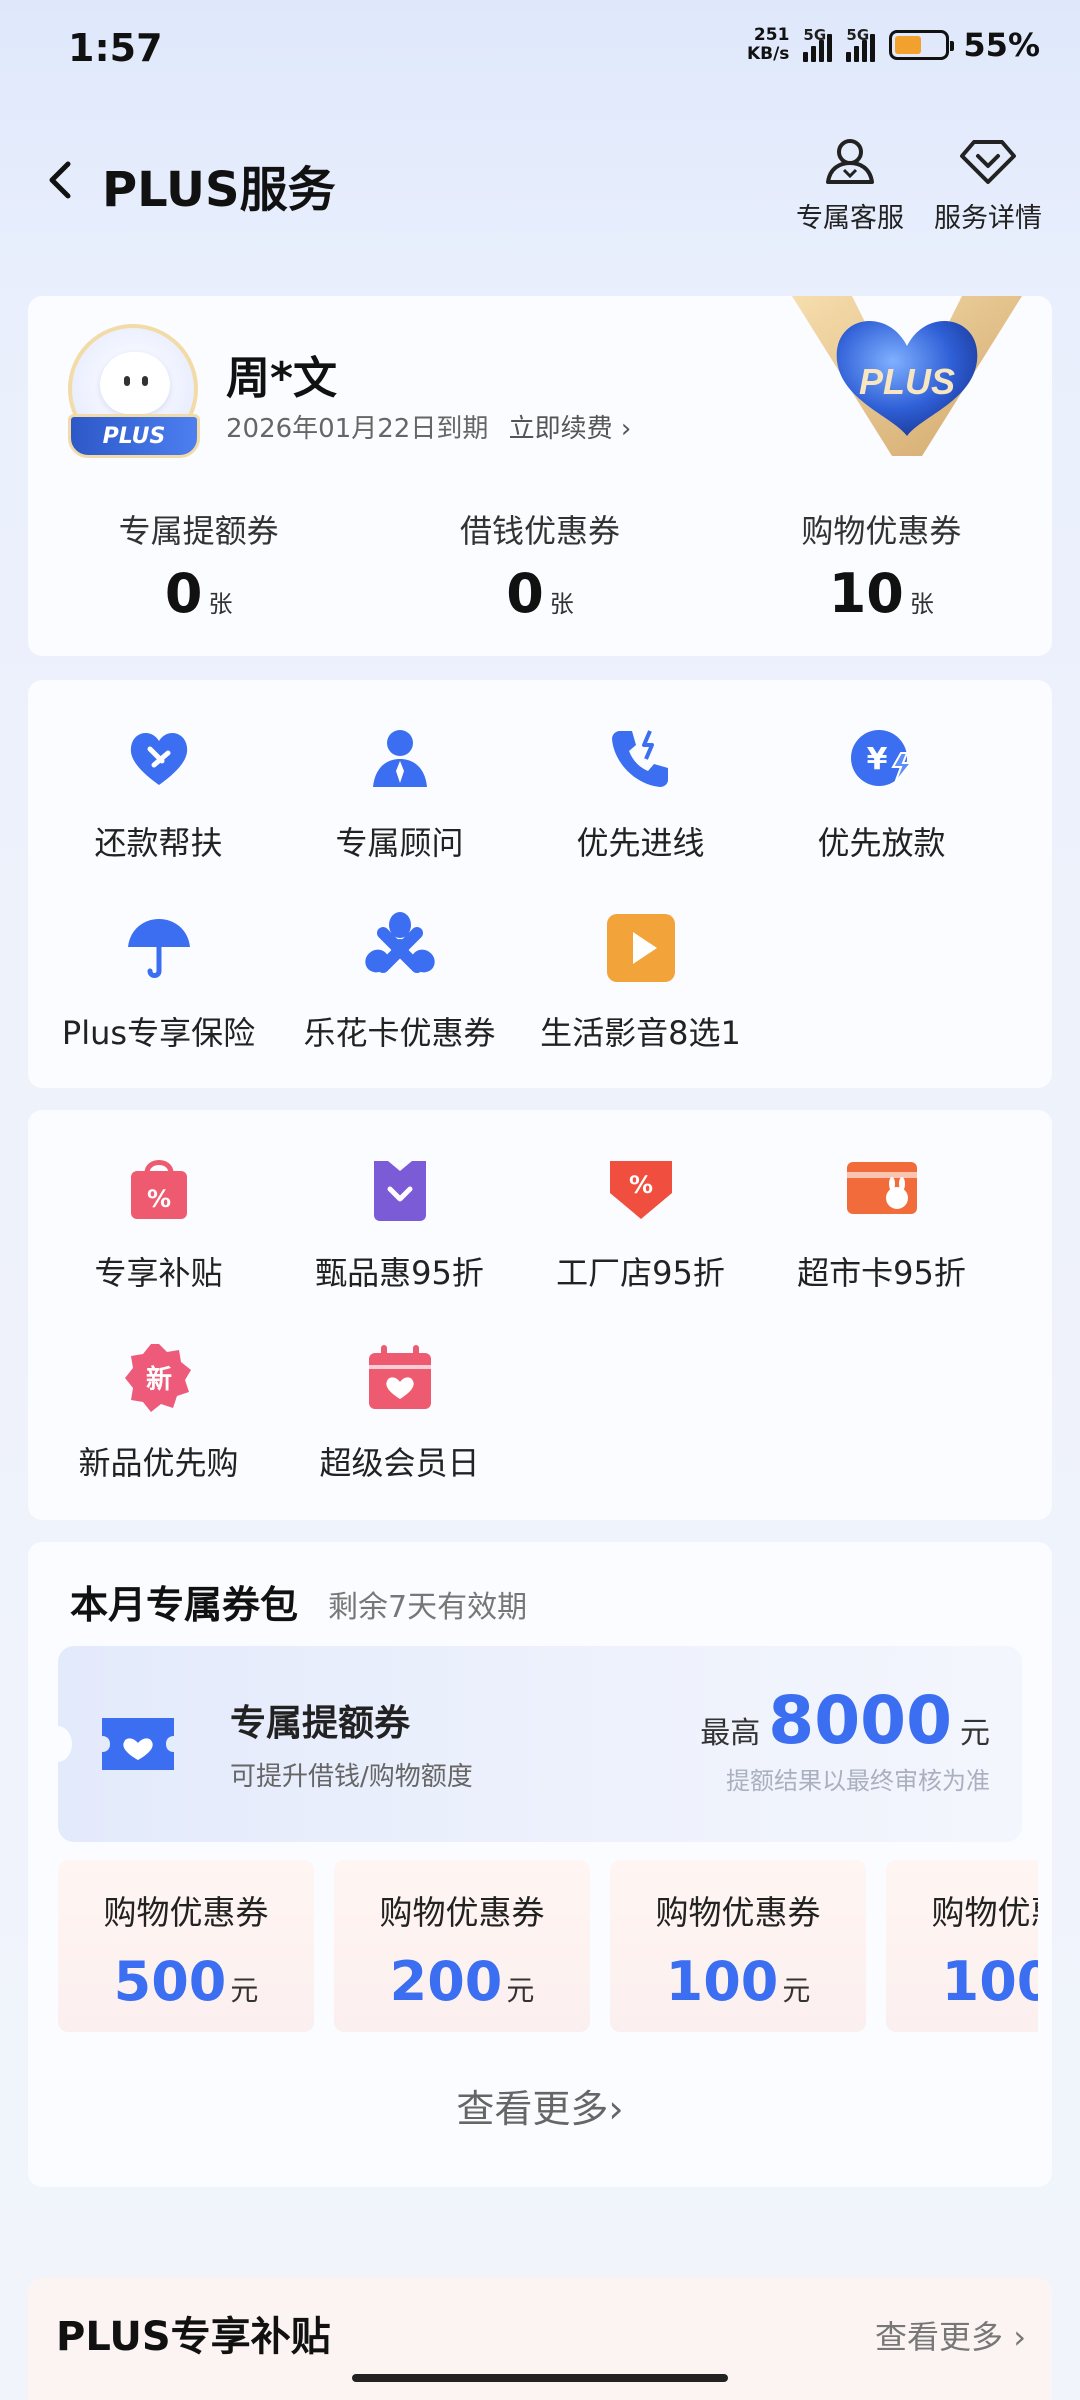  Describe the element at coordinates (640, 1033) in the screenshot. I see `service-label: 生活影音8选1` at that location.